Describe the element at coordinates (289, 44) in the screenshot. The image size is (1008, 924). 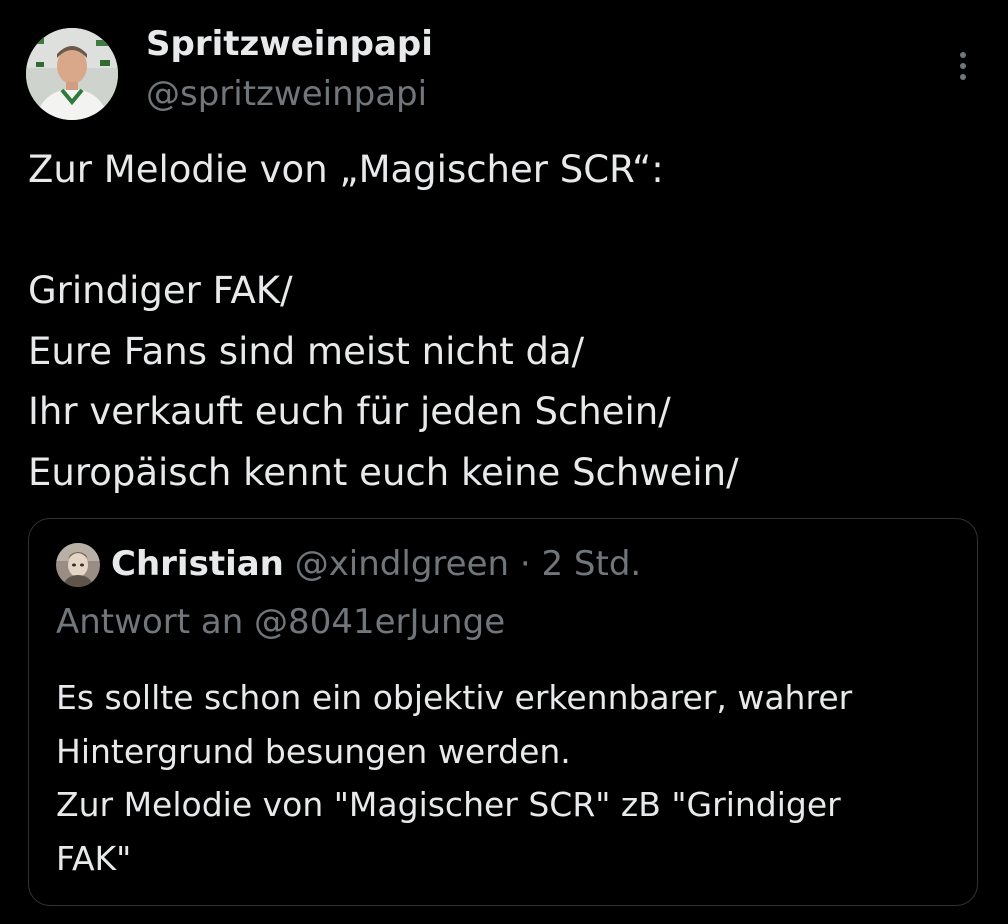
I see `author-display-name: Spritzweinpapi` at that location.